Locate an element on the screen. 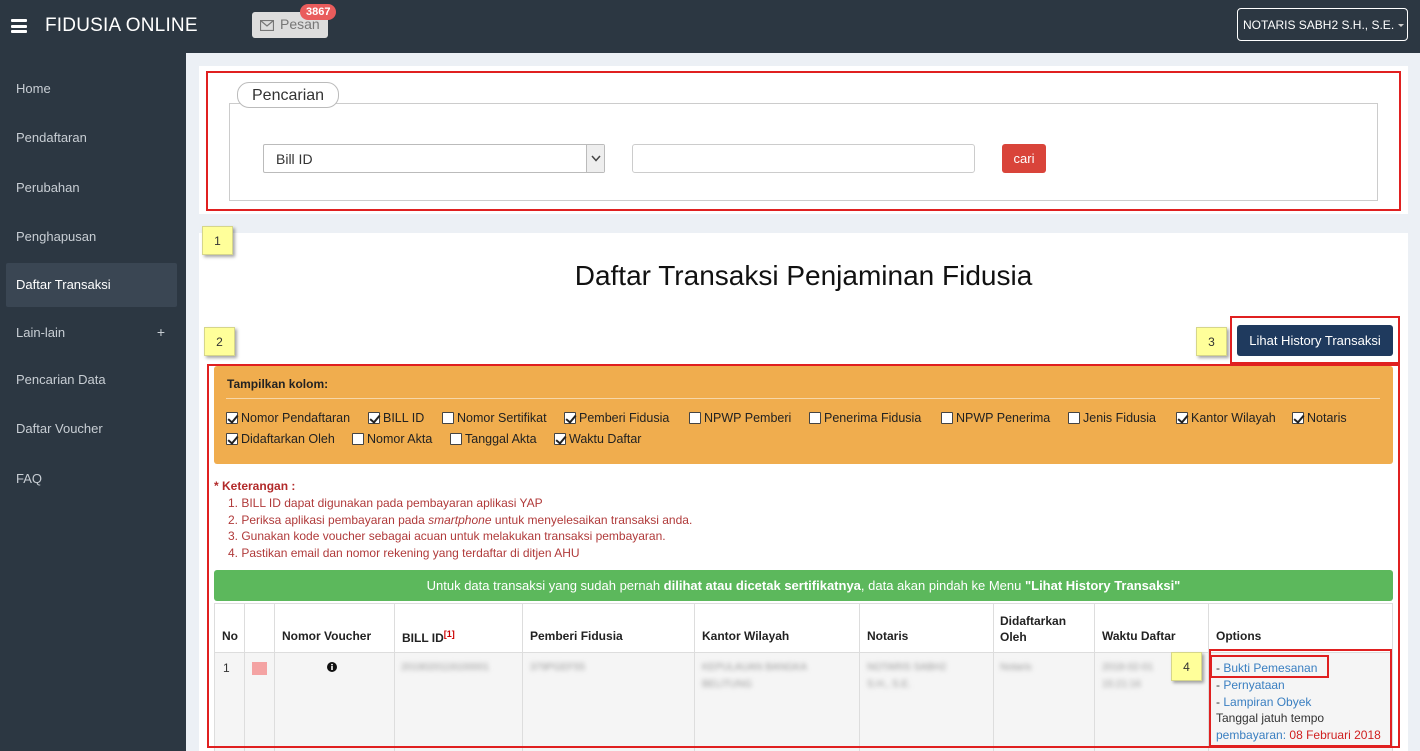 The width and height of the screenshot is (1420, 751). sidebar-item-pendaftaran: Pendaftaran is located at coordinates (91, 138).